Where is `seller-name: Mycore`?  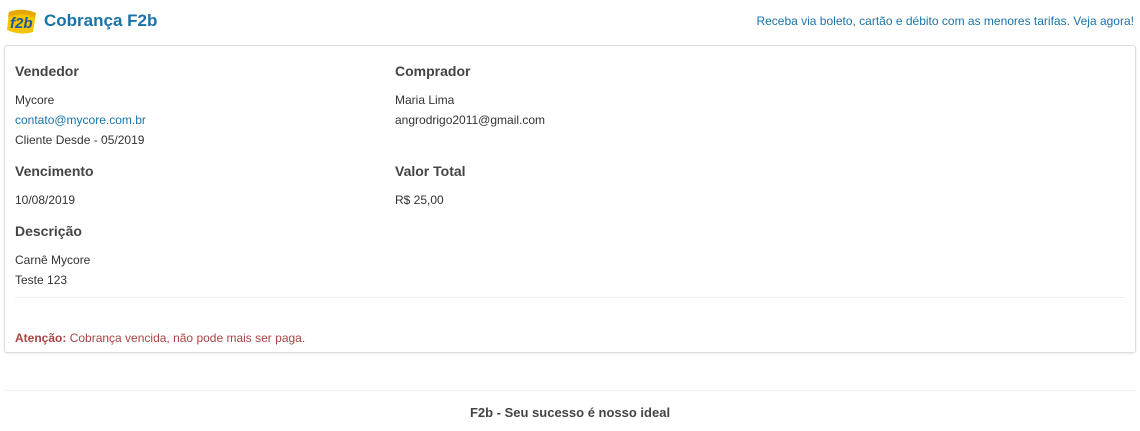 seller-name: Mycore is located at coordinates (35, 100).